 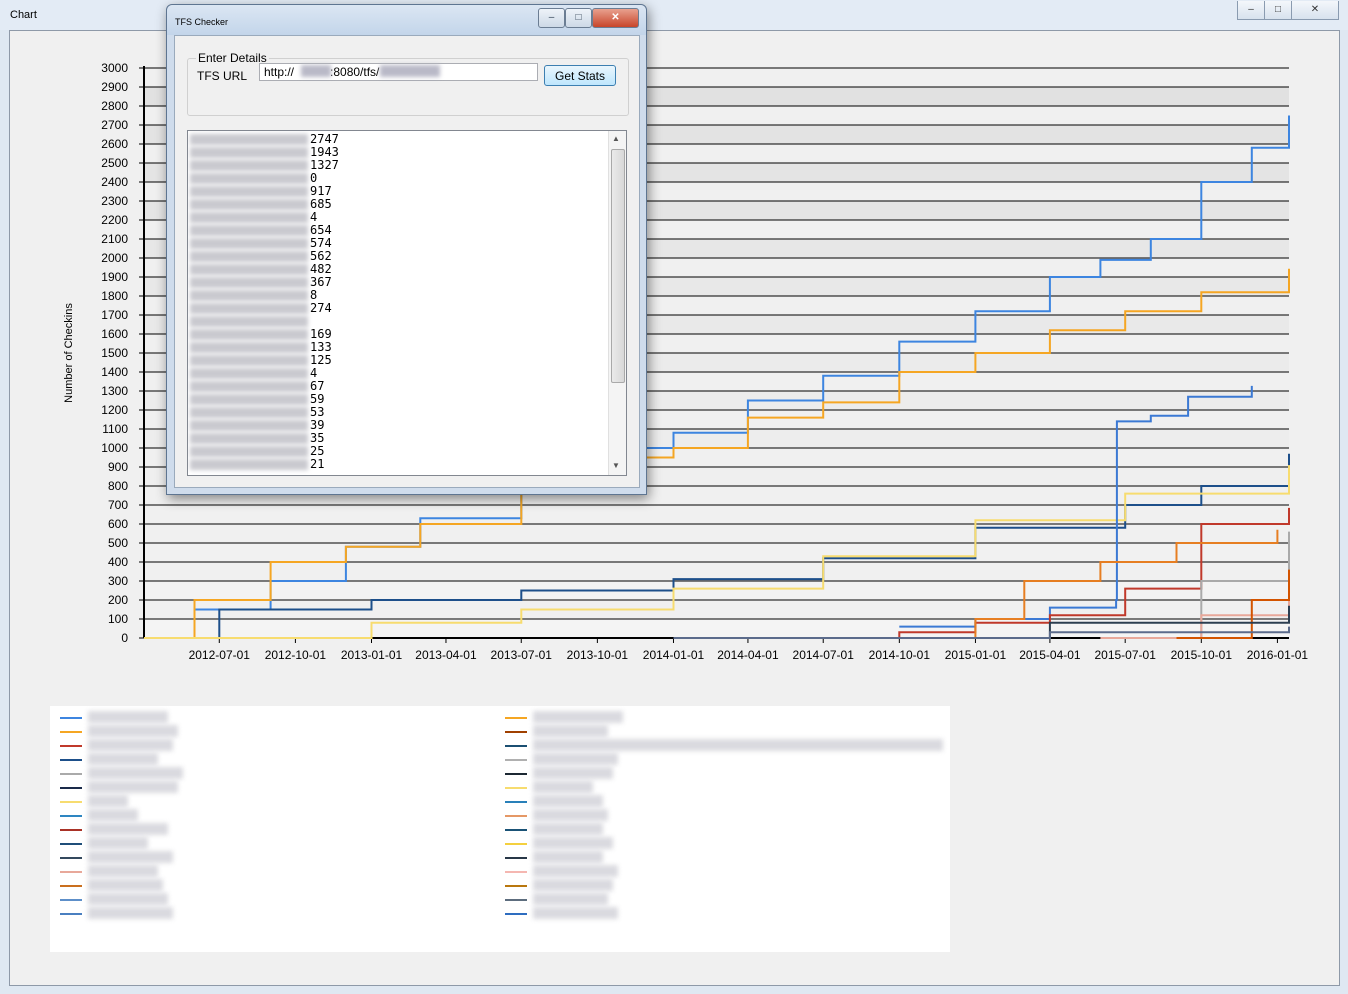 What do you see at coordinates (321, 191) in the screenshot?
I see `checkin-count: 917` at bounding box center [321, 191].